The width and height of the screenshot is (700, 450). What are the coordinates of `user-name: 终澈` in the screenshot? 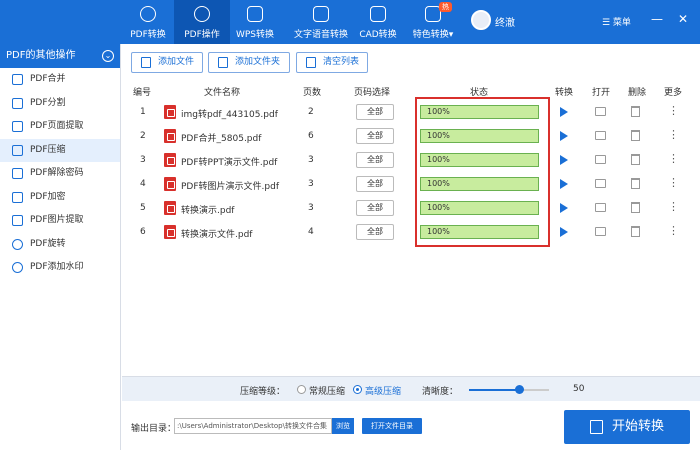 It's located at (505, 21).